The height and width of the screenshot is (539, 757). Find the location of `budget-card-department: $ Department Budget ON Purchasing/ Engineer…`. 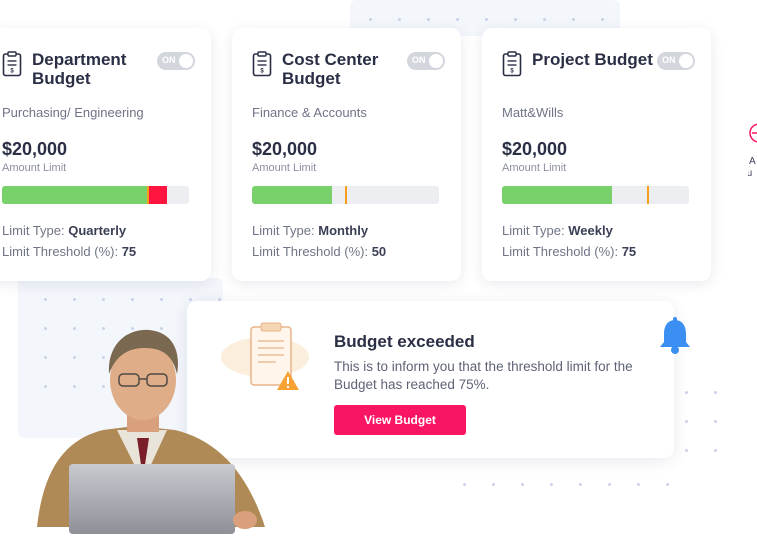

budget-card-department: $ Department Budget ON Purchasing/ Engineer… is located at coordinates (105, 154).